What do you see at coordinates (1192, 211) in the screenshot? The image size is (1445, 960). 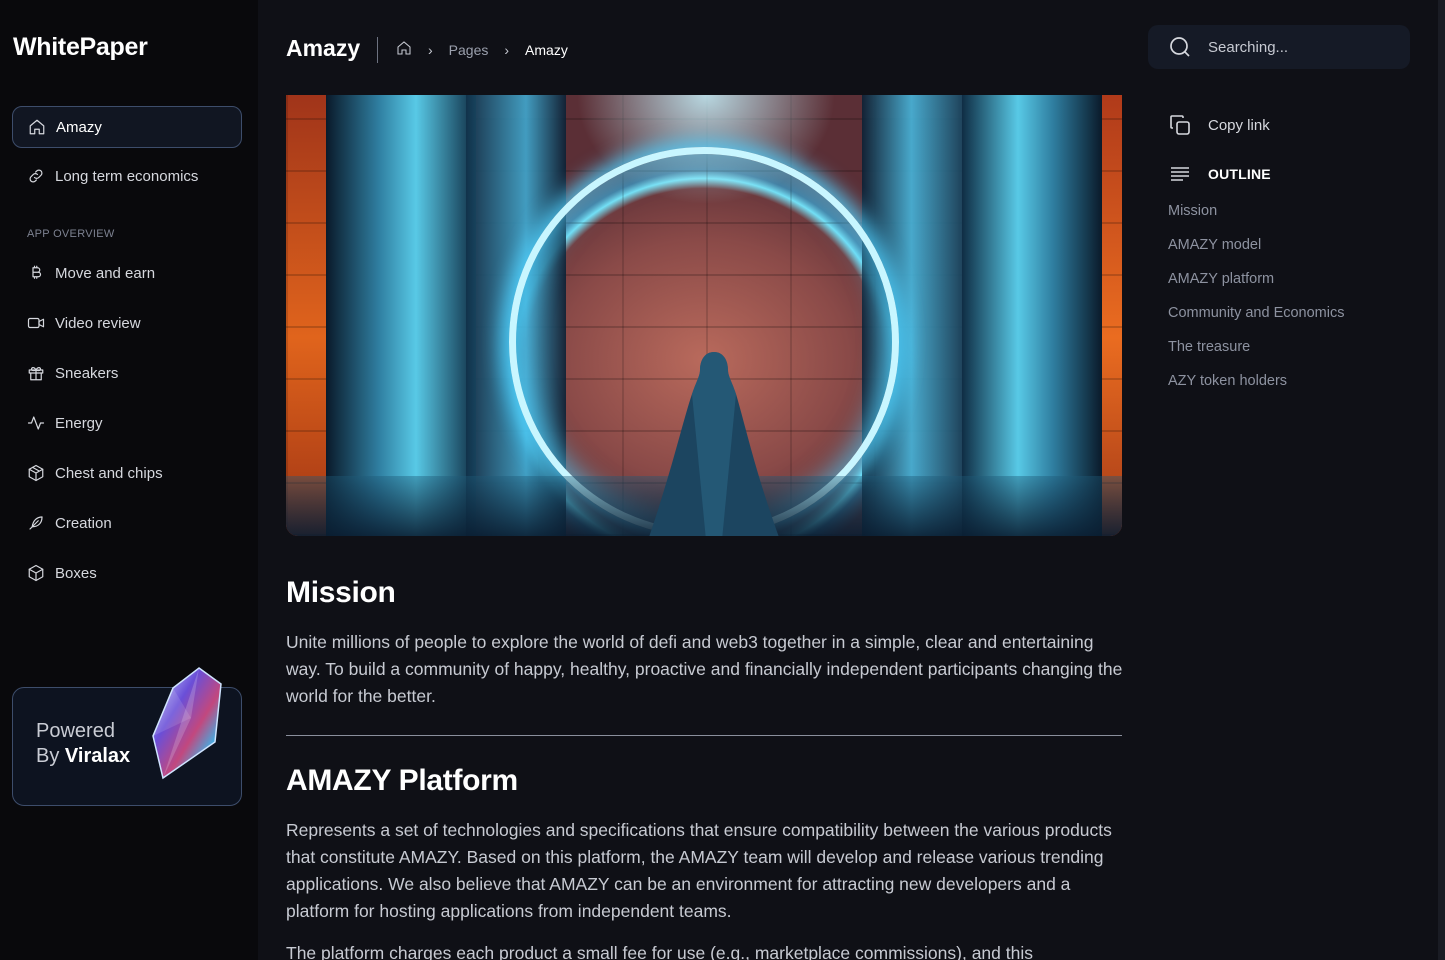 I see `toc-item-mission: Mission` at bounding box center [1192, 211].